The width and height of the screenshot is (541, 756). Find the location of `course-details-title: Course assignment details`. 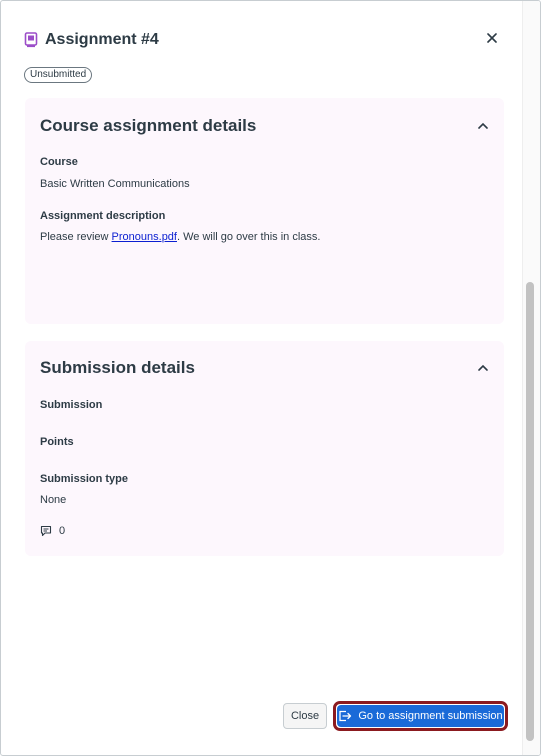

course-details-title: Course assignment details is located at coordinates (148, 125).